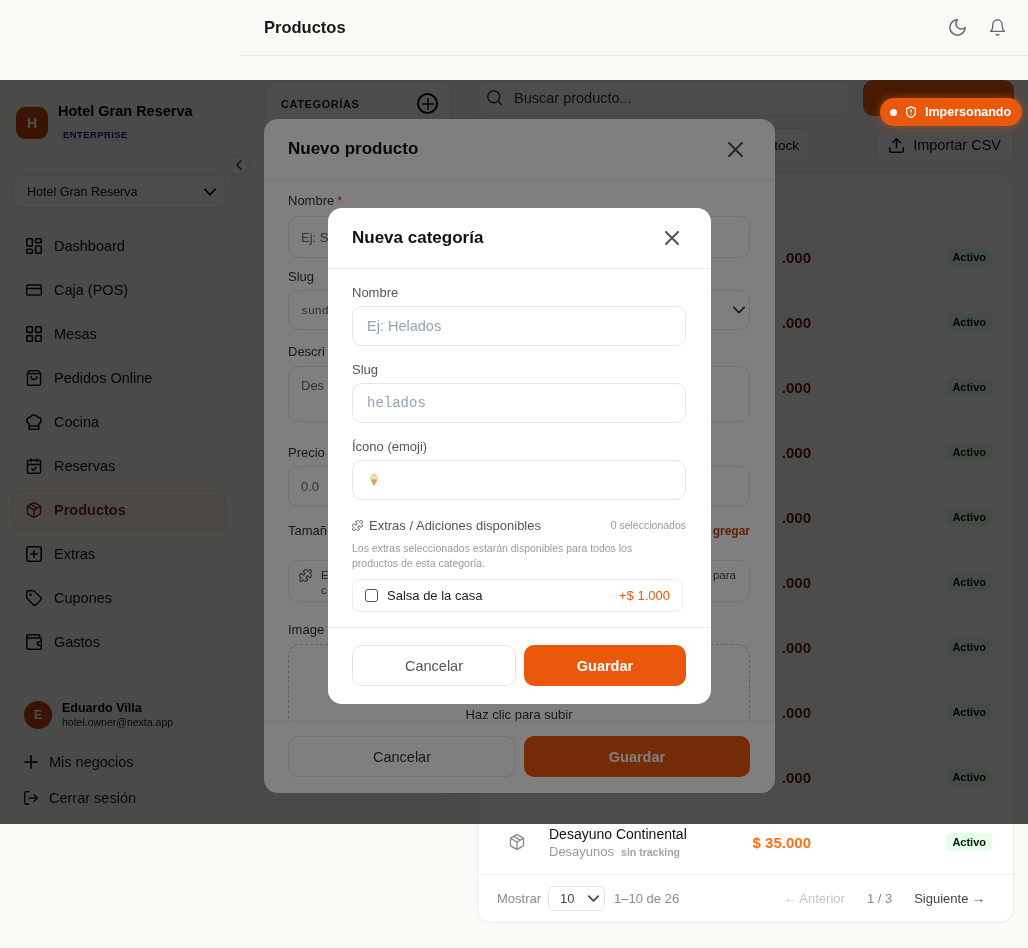 This screenshot has width=1028, height=948. What do you see at coordinates (897, 145) in the screenshot?
I see `upload-icon` at bounding box center [897, 145].